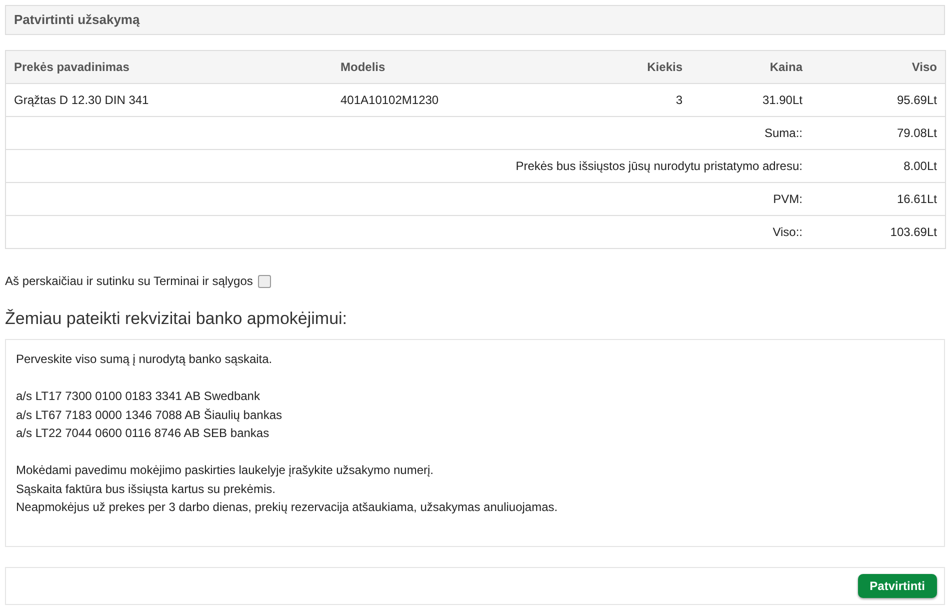 This screenshot has height=612, width=952. What do you see at coordinates (77, 20) in the screenshot?
I see `panel-title: Patvirtinti užsakymą` at bounding box center [77, 20].